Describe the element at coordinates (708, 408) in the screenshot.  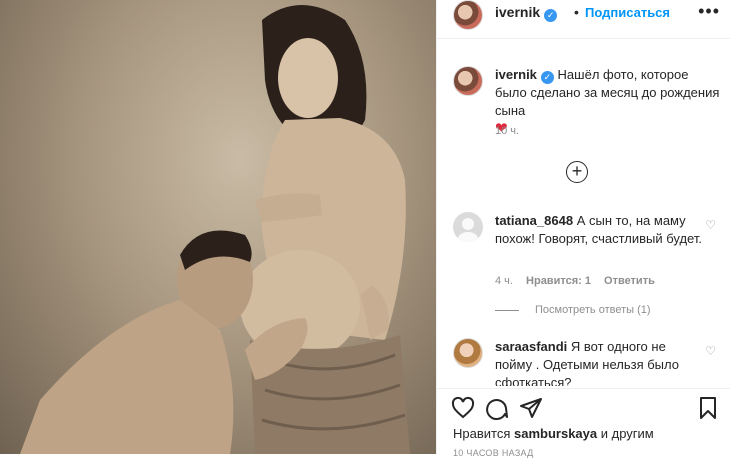
I see `bookmark-icon` at that location.